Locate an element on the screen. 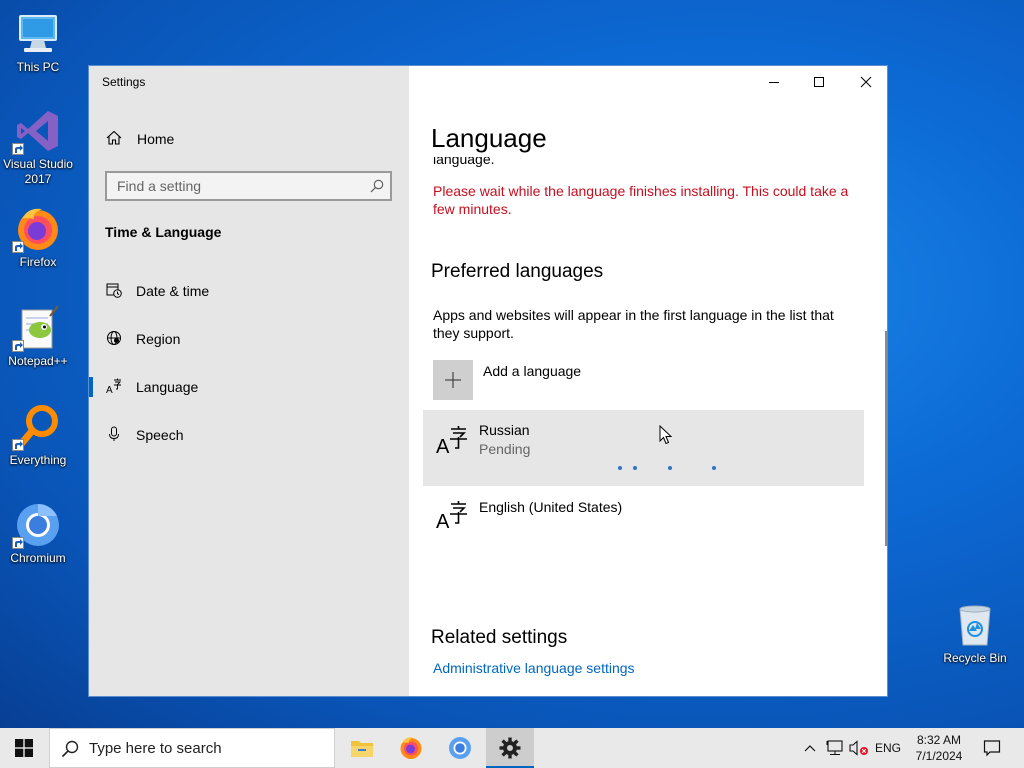  sidebar-item-label: Speech is located at coordinates (160, 435).